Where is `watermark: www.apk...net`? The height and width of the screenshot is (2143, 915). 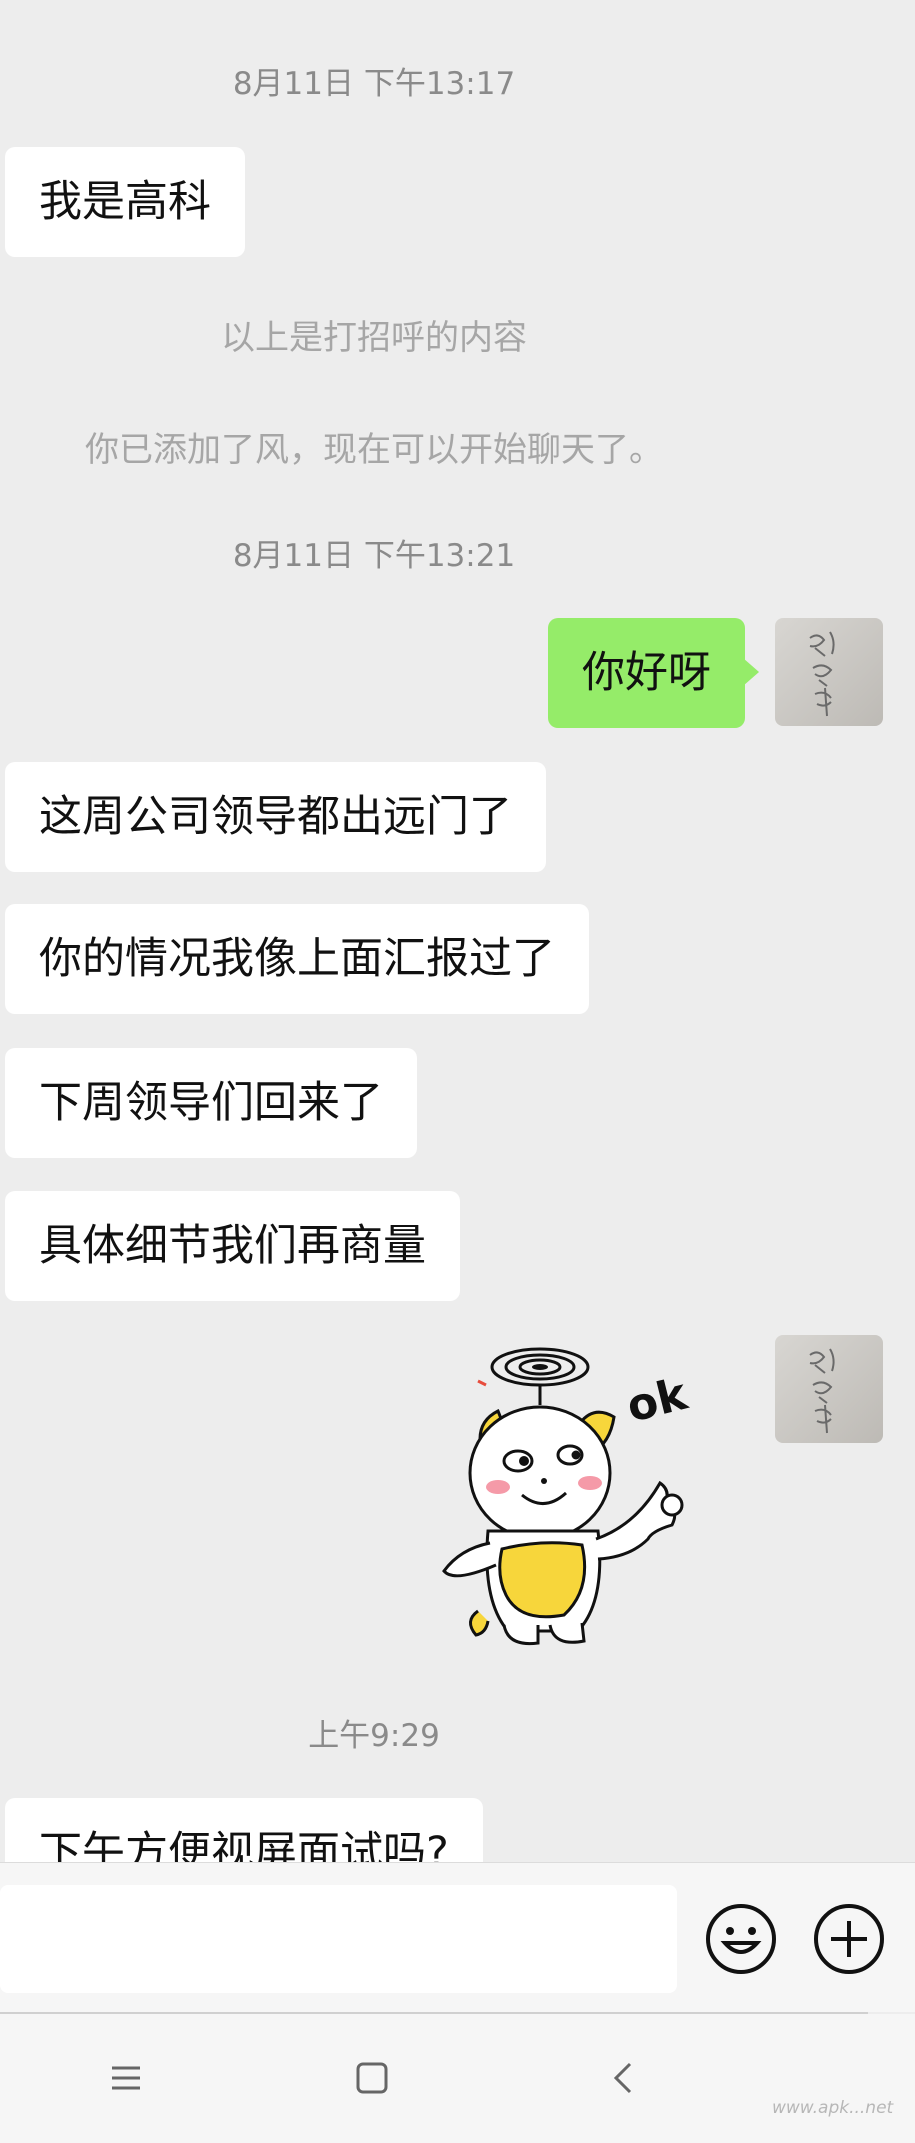
watermark: www.apk...net is located at coordinates (833, 2108).